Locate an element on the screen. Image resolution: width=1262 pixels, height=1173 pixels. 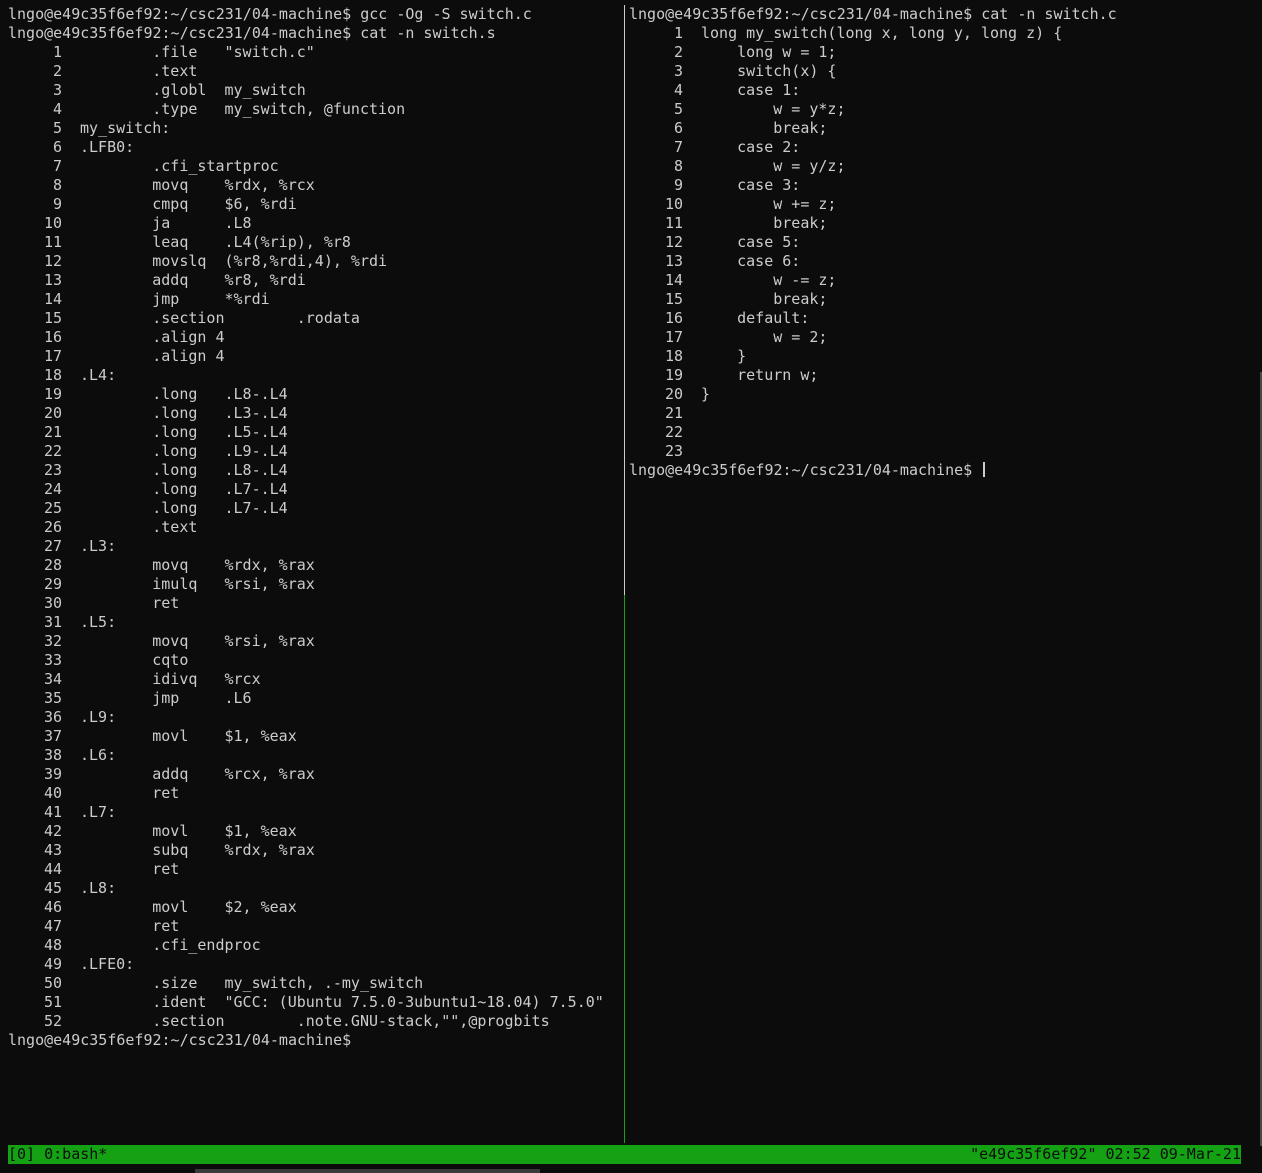
numbered-line: 19 return w; is located at coordinates (944, 375).